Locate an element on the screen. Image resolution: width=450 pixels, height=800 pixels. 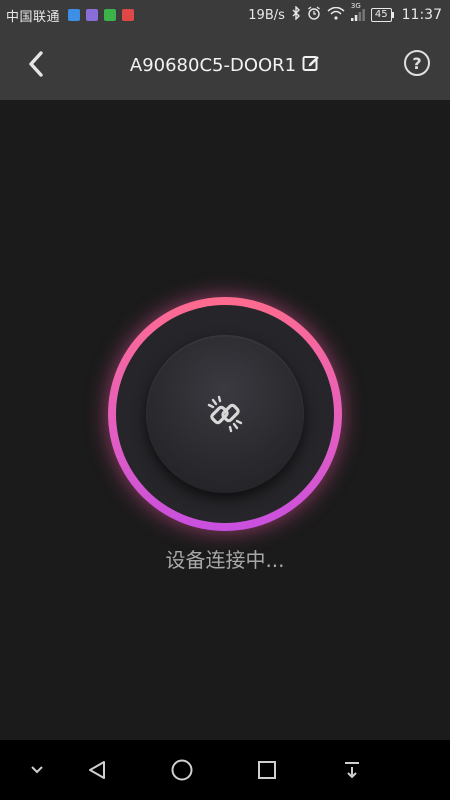
home-circle-icon is located at coordinates (182, 770).